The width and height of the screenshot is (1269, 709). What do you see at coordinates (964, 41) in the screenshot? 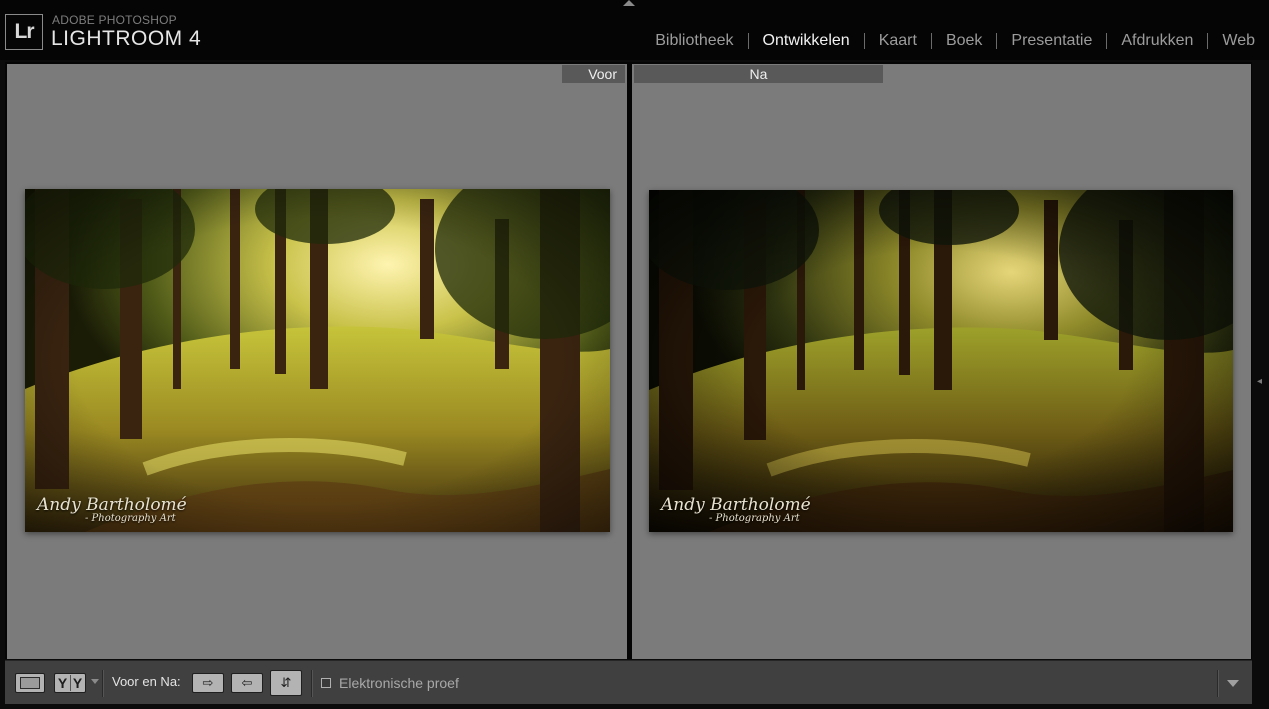
I see `module-boek: Boek` at bounding box center [964, 41].